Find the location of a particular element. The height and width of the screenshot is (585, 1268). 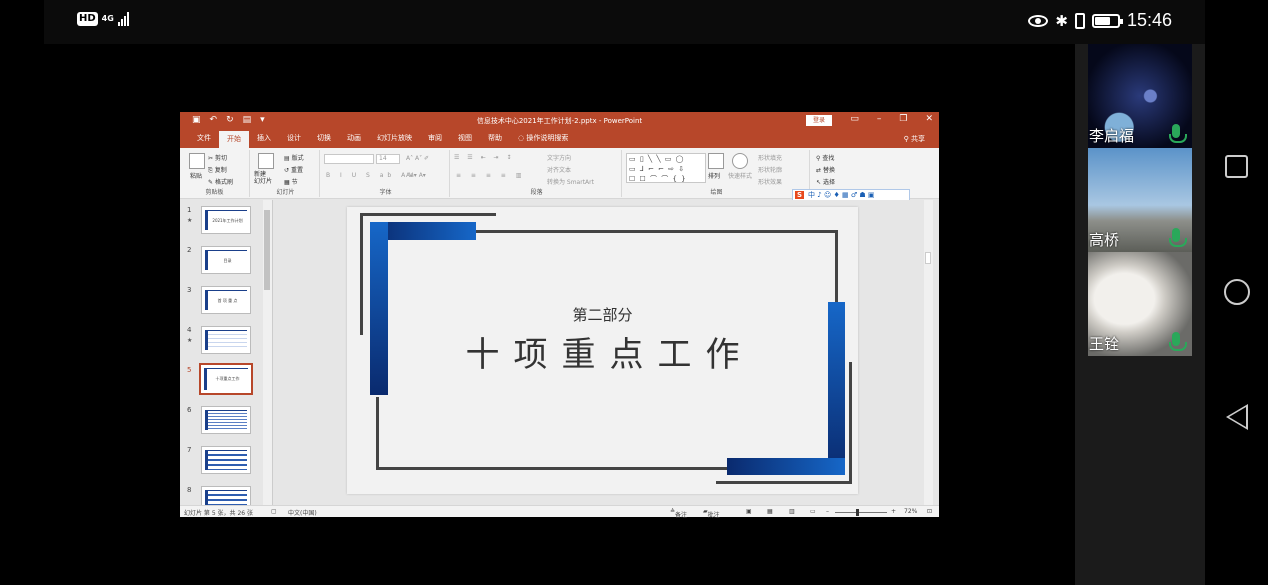

close-icon: ✕ is located at coordinates (929, 119).